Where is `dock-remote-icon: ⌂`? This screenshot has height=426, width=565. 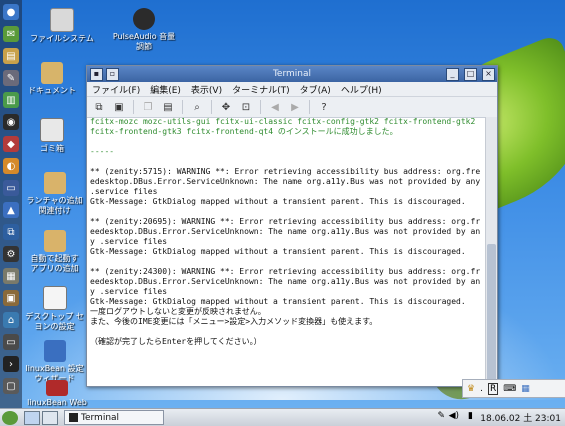
dock-remote-icon: ⌂ is located at coordinates (11, 320).